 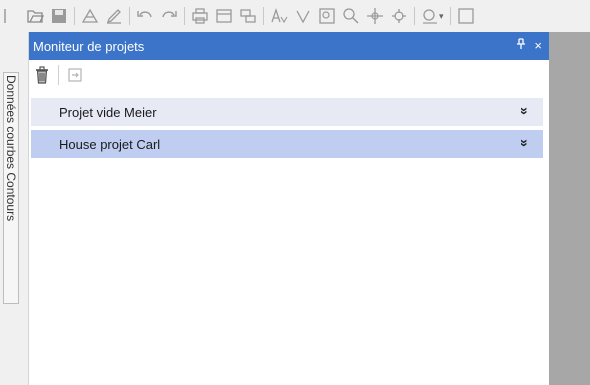 I want to click on trash-icon, so click(x=42, y=75).